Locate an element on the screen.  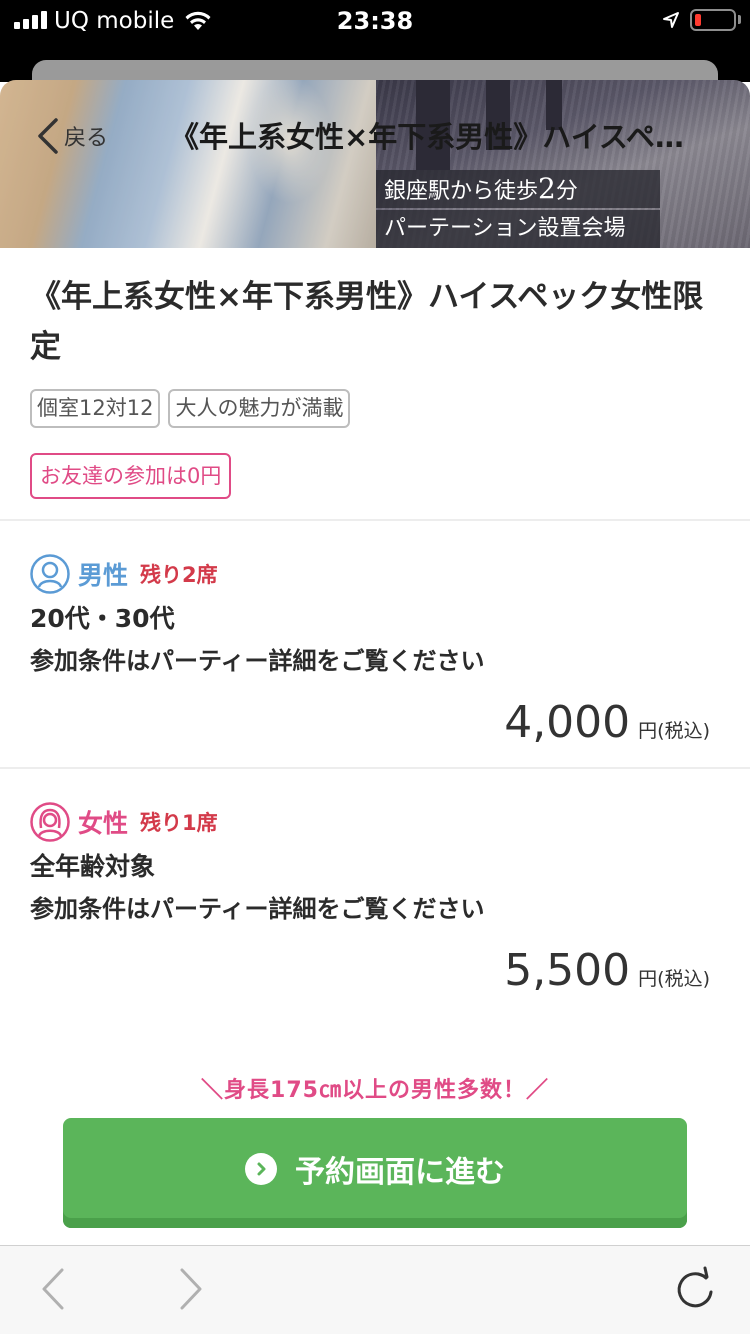
location-arrow-icon is located at coordinates (671, 20).